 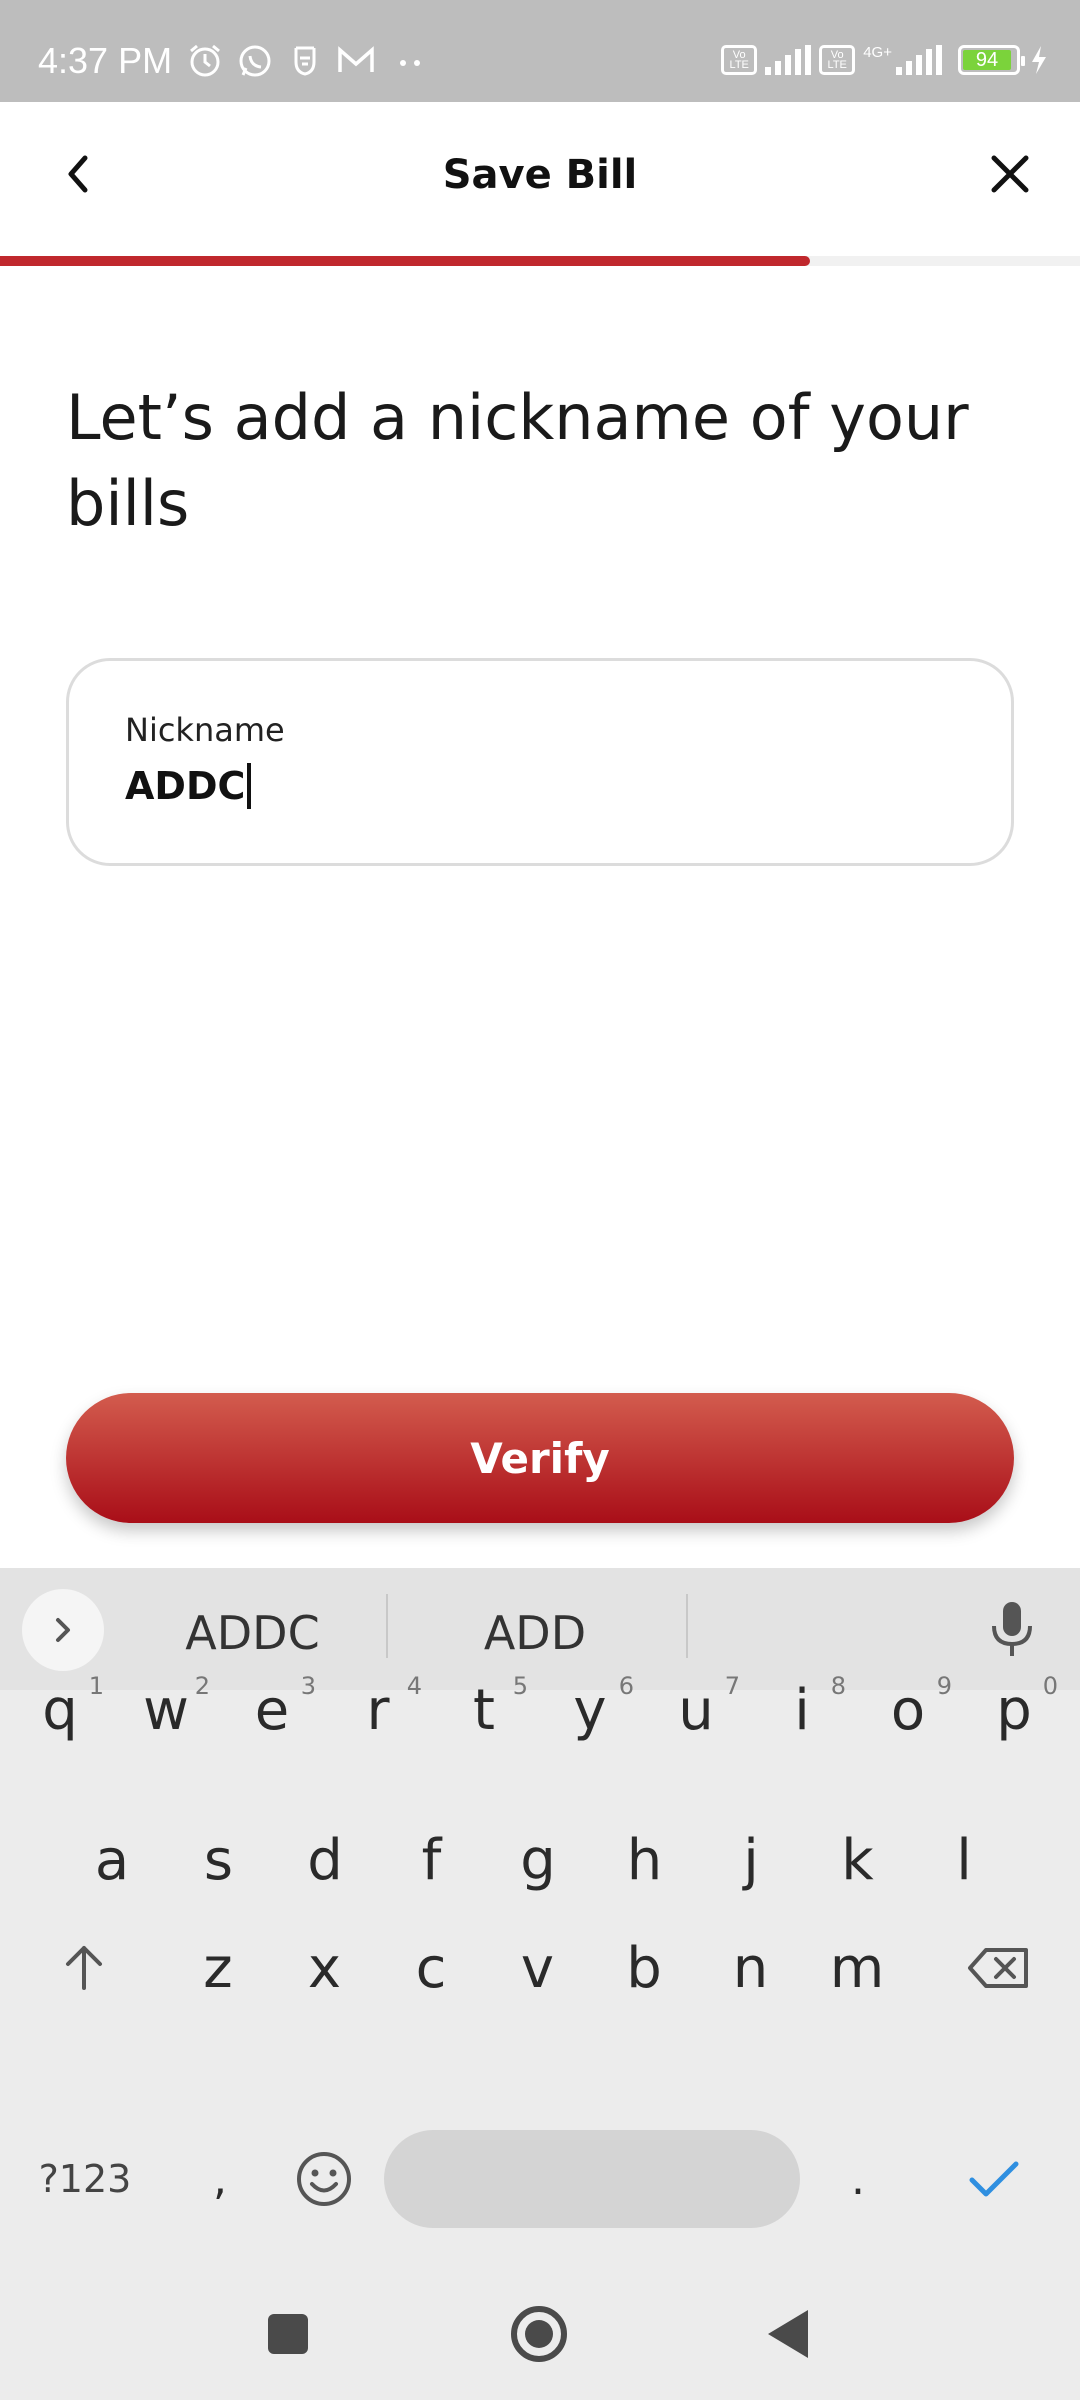 I want to click on key-x: x, so click(x=325, y=1968).